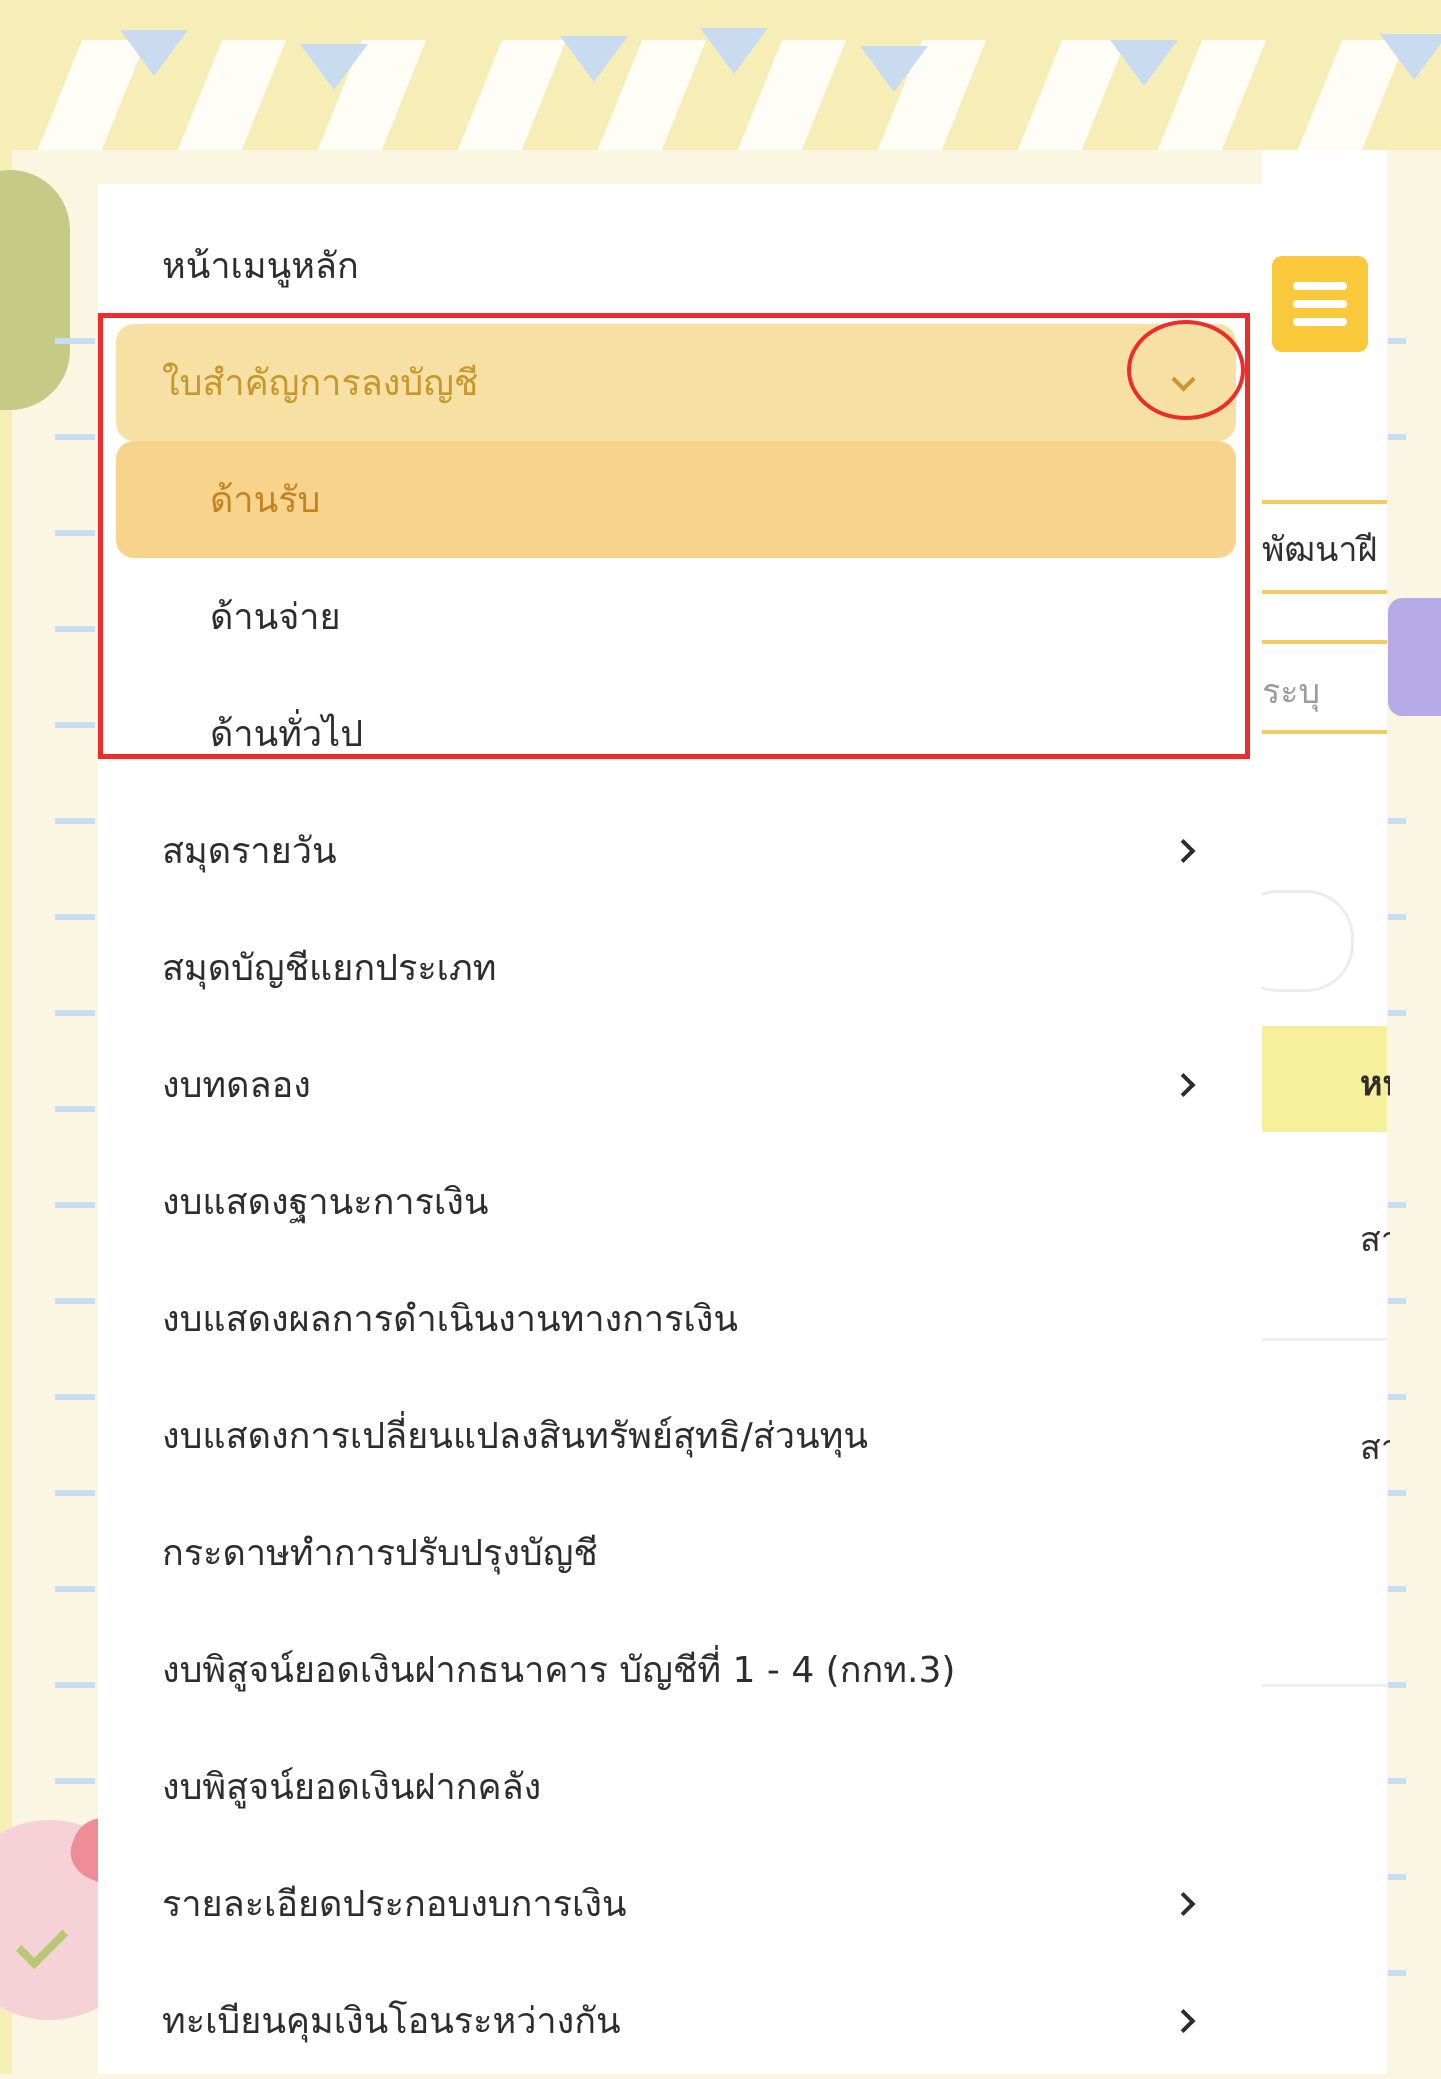 This screenshot has width=1441, height=2079. Describe the element at coordinates (325, 1202) in the screenshot. I see `menu-item-label: งบแสดงฐานะการเงิน` at that location.